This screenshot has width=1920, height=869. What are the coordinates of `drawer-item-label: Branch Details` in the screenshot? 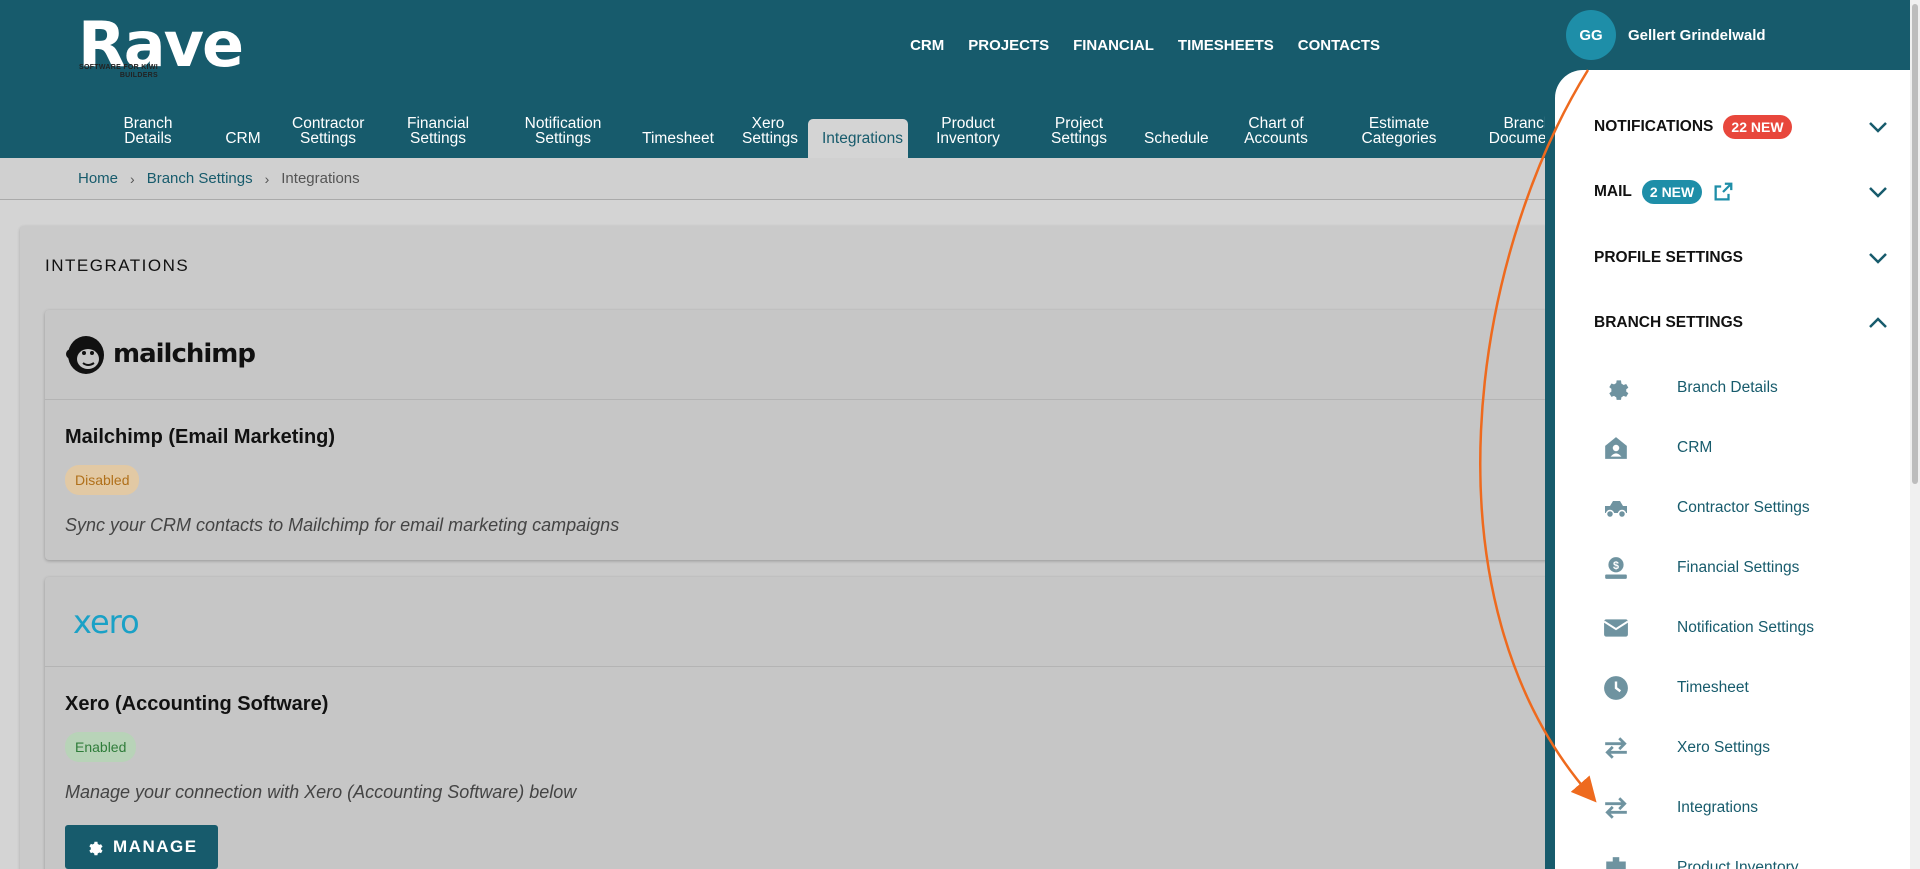 It's located at (1727, 387).